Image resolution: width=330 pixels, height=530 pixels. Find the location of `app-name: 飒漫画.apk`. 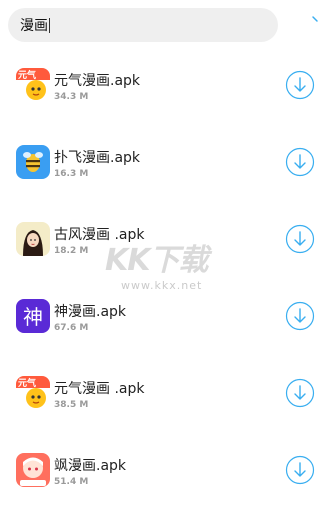

app-name: 飒漫画.apk is located at coordinates (90, 466).